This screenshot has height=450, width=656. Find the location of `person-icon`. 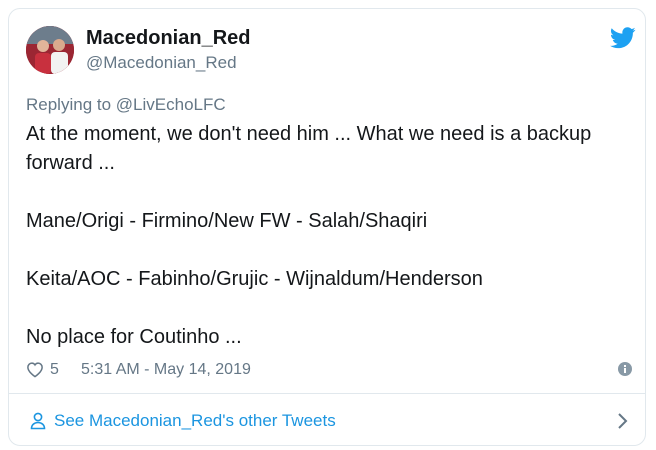

person-icon is located at coordinates (38, 421).